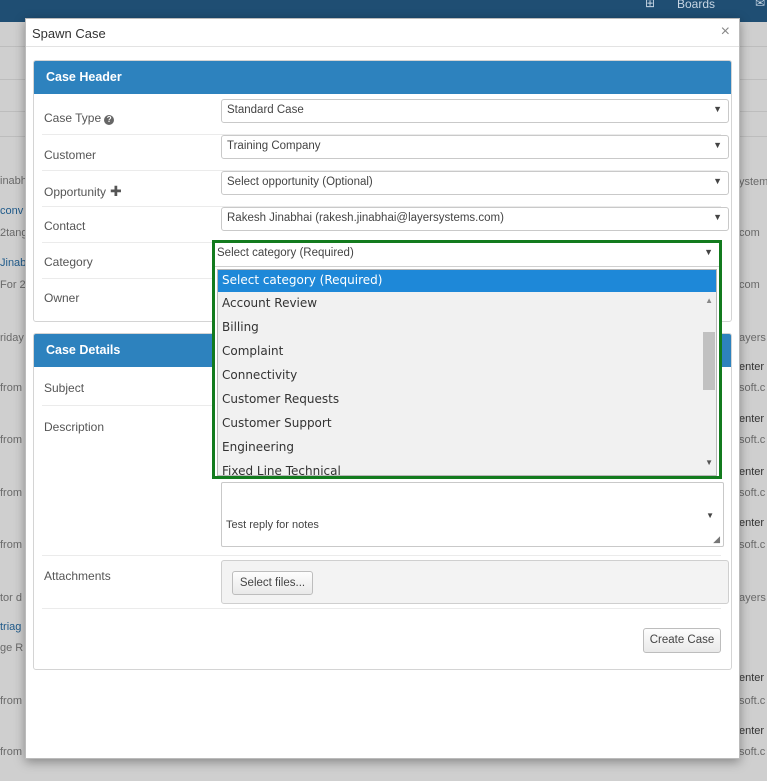  Describe the element at coordinates (382, 77) in the screenshot. I see `case-header-title: Case Header` at that location.